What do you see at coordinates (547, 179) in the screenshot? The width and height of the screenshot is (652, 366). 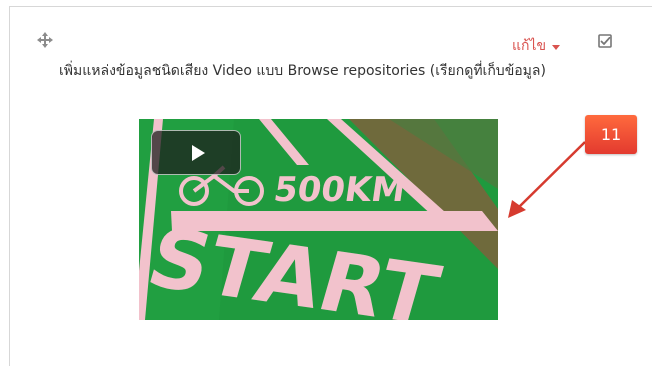 I see `annotation-arrow` at bounding box center [547, 179].